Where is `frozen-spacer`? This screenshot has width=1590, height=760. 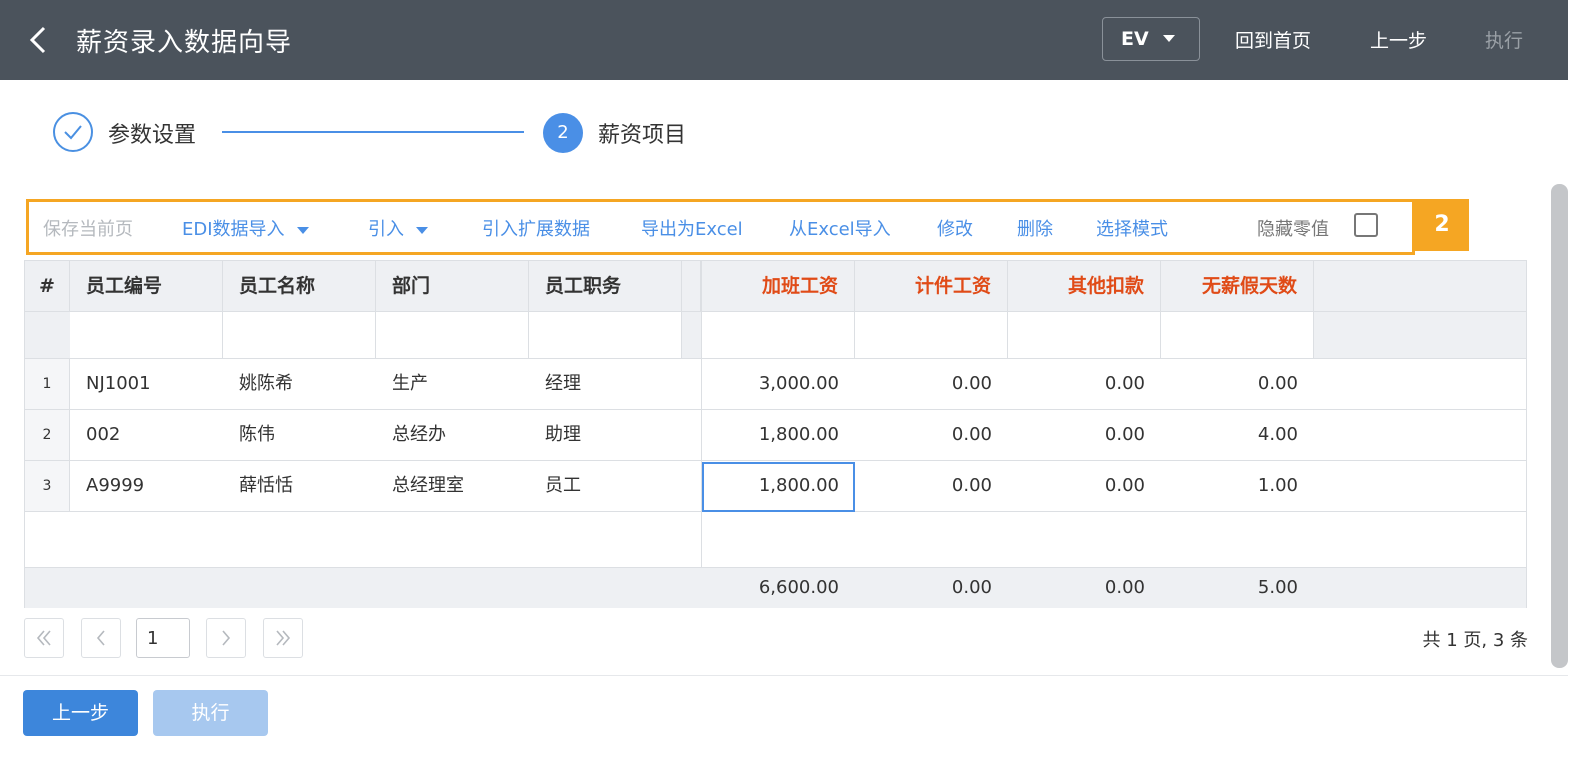 frozen-spacer is located at coordinates (691, 286).